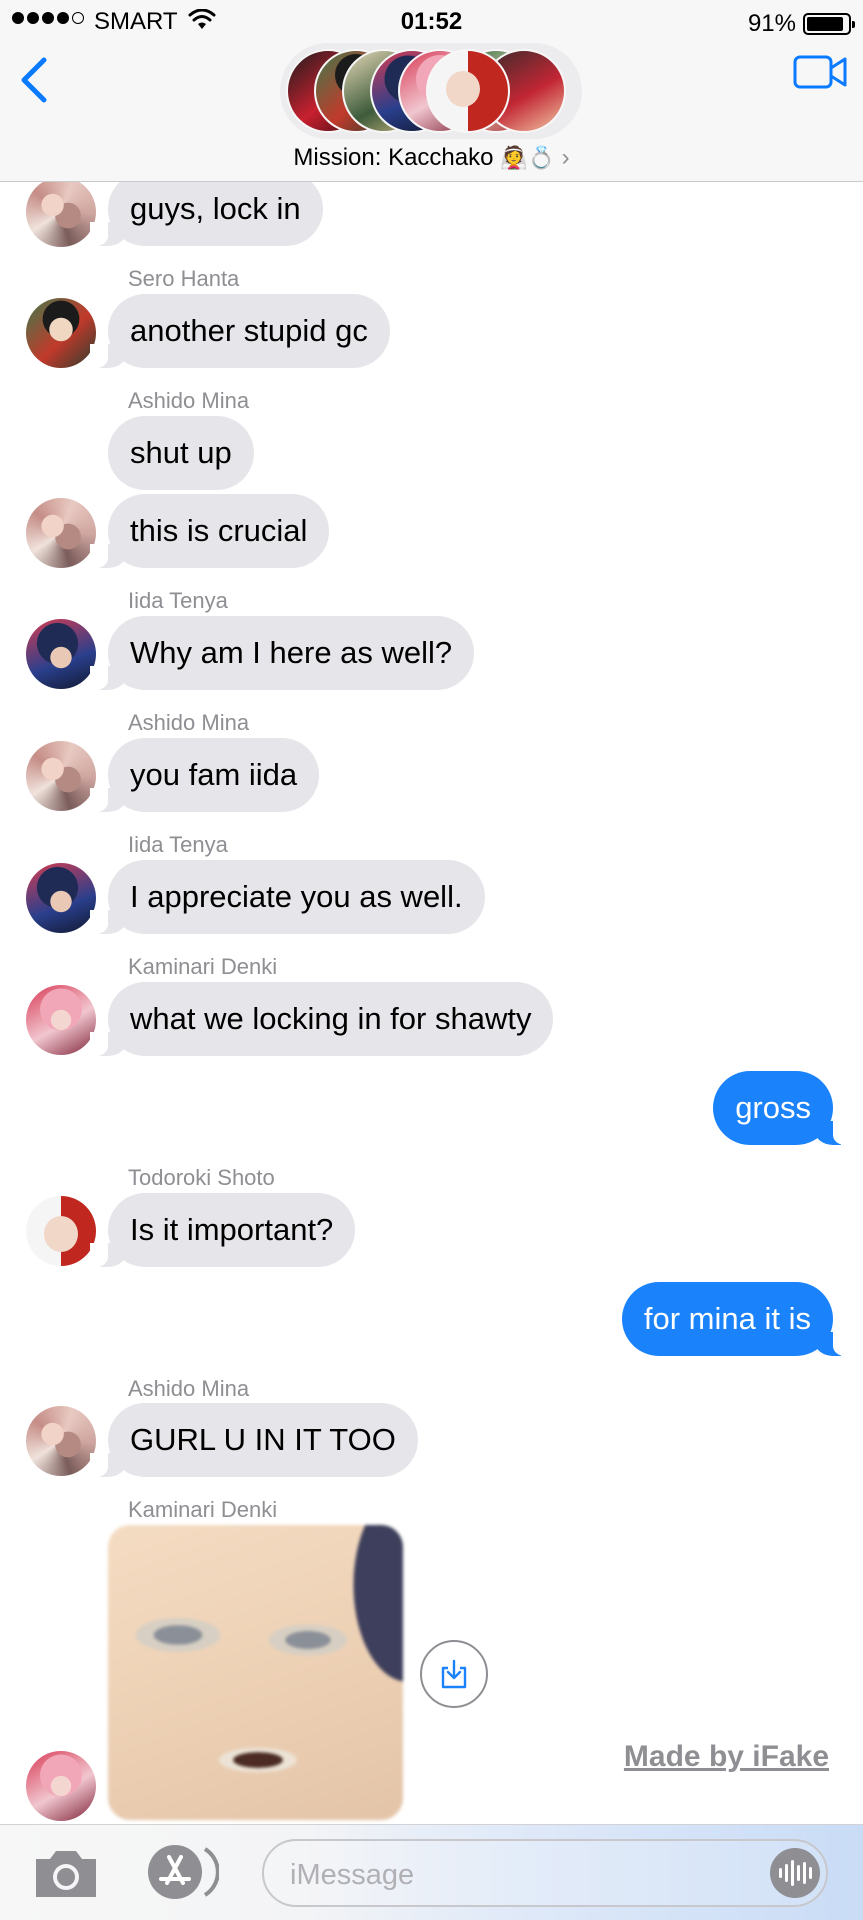 Image resolution: width=863 pixels, height=1920 pixels. I want to click on battery-percentage: 91%, so click(771, 23).